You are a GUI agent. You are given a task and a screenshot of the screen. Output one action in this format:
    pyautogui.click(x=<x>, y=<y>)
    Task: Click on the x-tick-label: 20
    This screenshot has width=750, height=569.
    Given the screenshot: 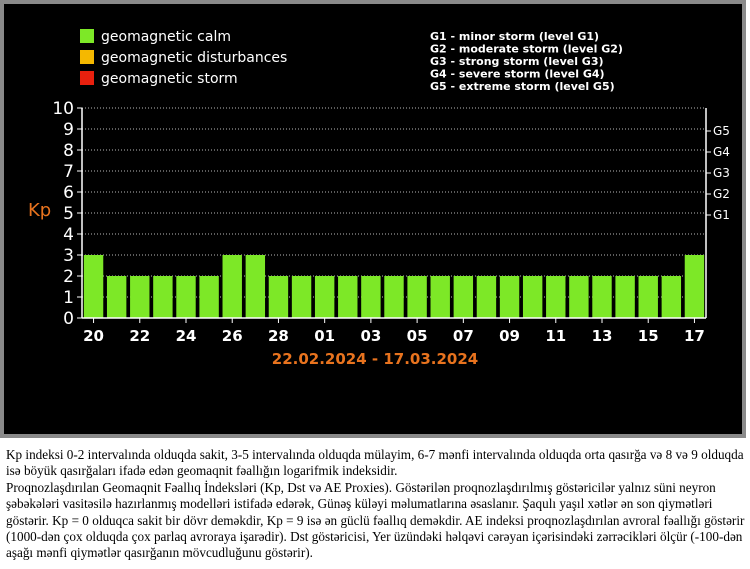 What is the action you would take?
    pyautogui.click(x=93, y=336)
    